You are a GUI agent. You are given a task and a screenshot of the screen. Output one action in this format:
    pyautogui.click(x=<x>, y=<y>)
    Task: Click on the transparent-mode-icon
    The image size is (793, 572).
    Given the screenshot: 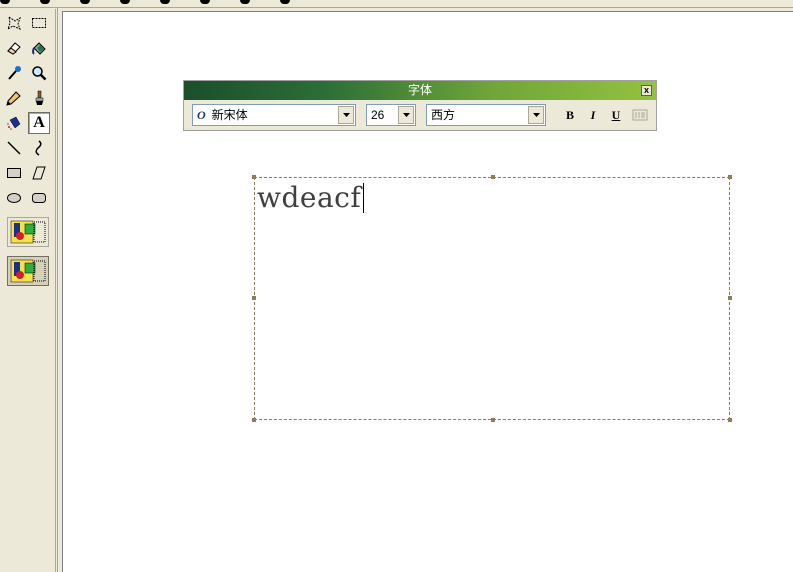 What is the action you would take?
    pyautogui.click(x=28, y=271)
    